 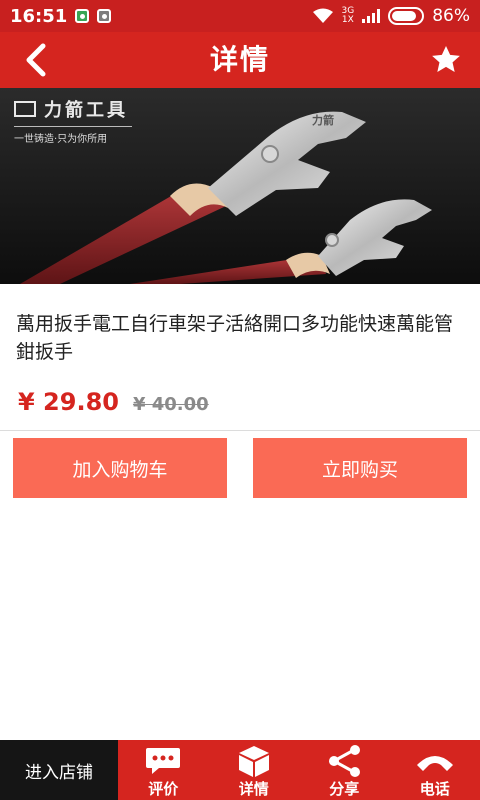 What do you see at coordinates (120, 468) in the screenshot?
I see `add-to-cart-button: 加入购物车` at bounding box center [120, 468].